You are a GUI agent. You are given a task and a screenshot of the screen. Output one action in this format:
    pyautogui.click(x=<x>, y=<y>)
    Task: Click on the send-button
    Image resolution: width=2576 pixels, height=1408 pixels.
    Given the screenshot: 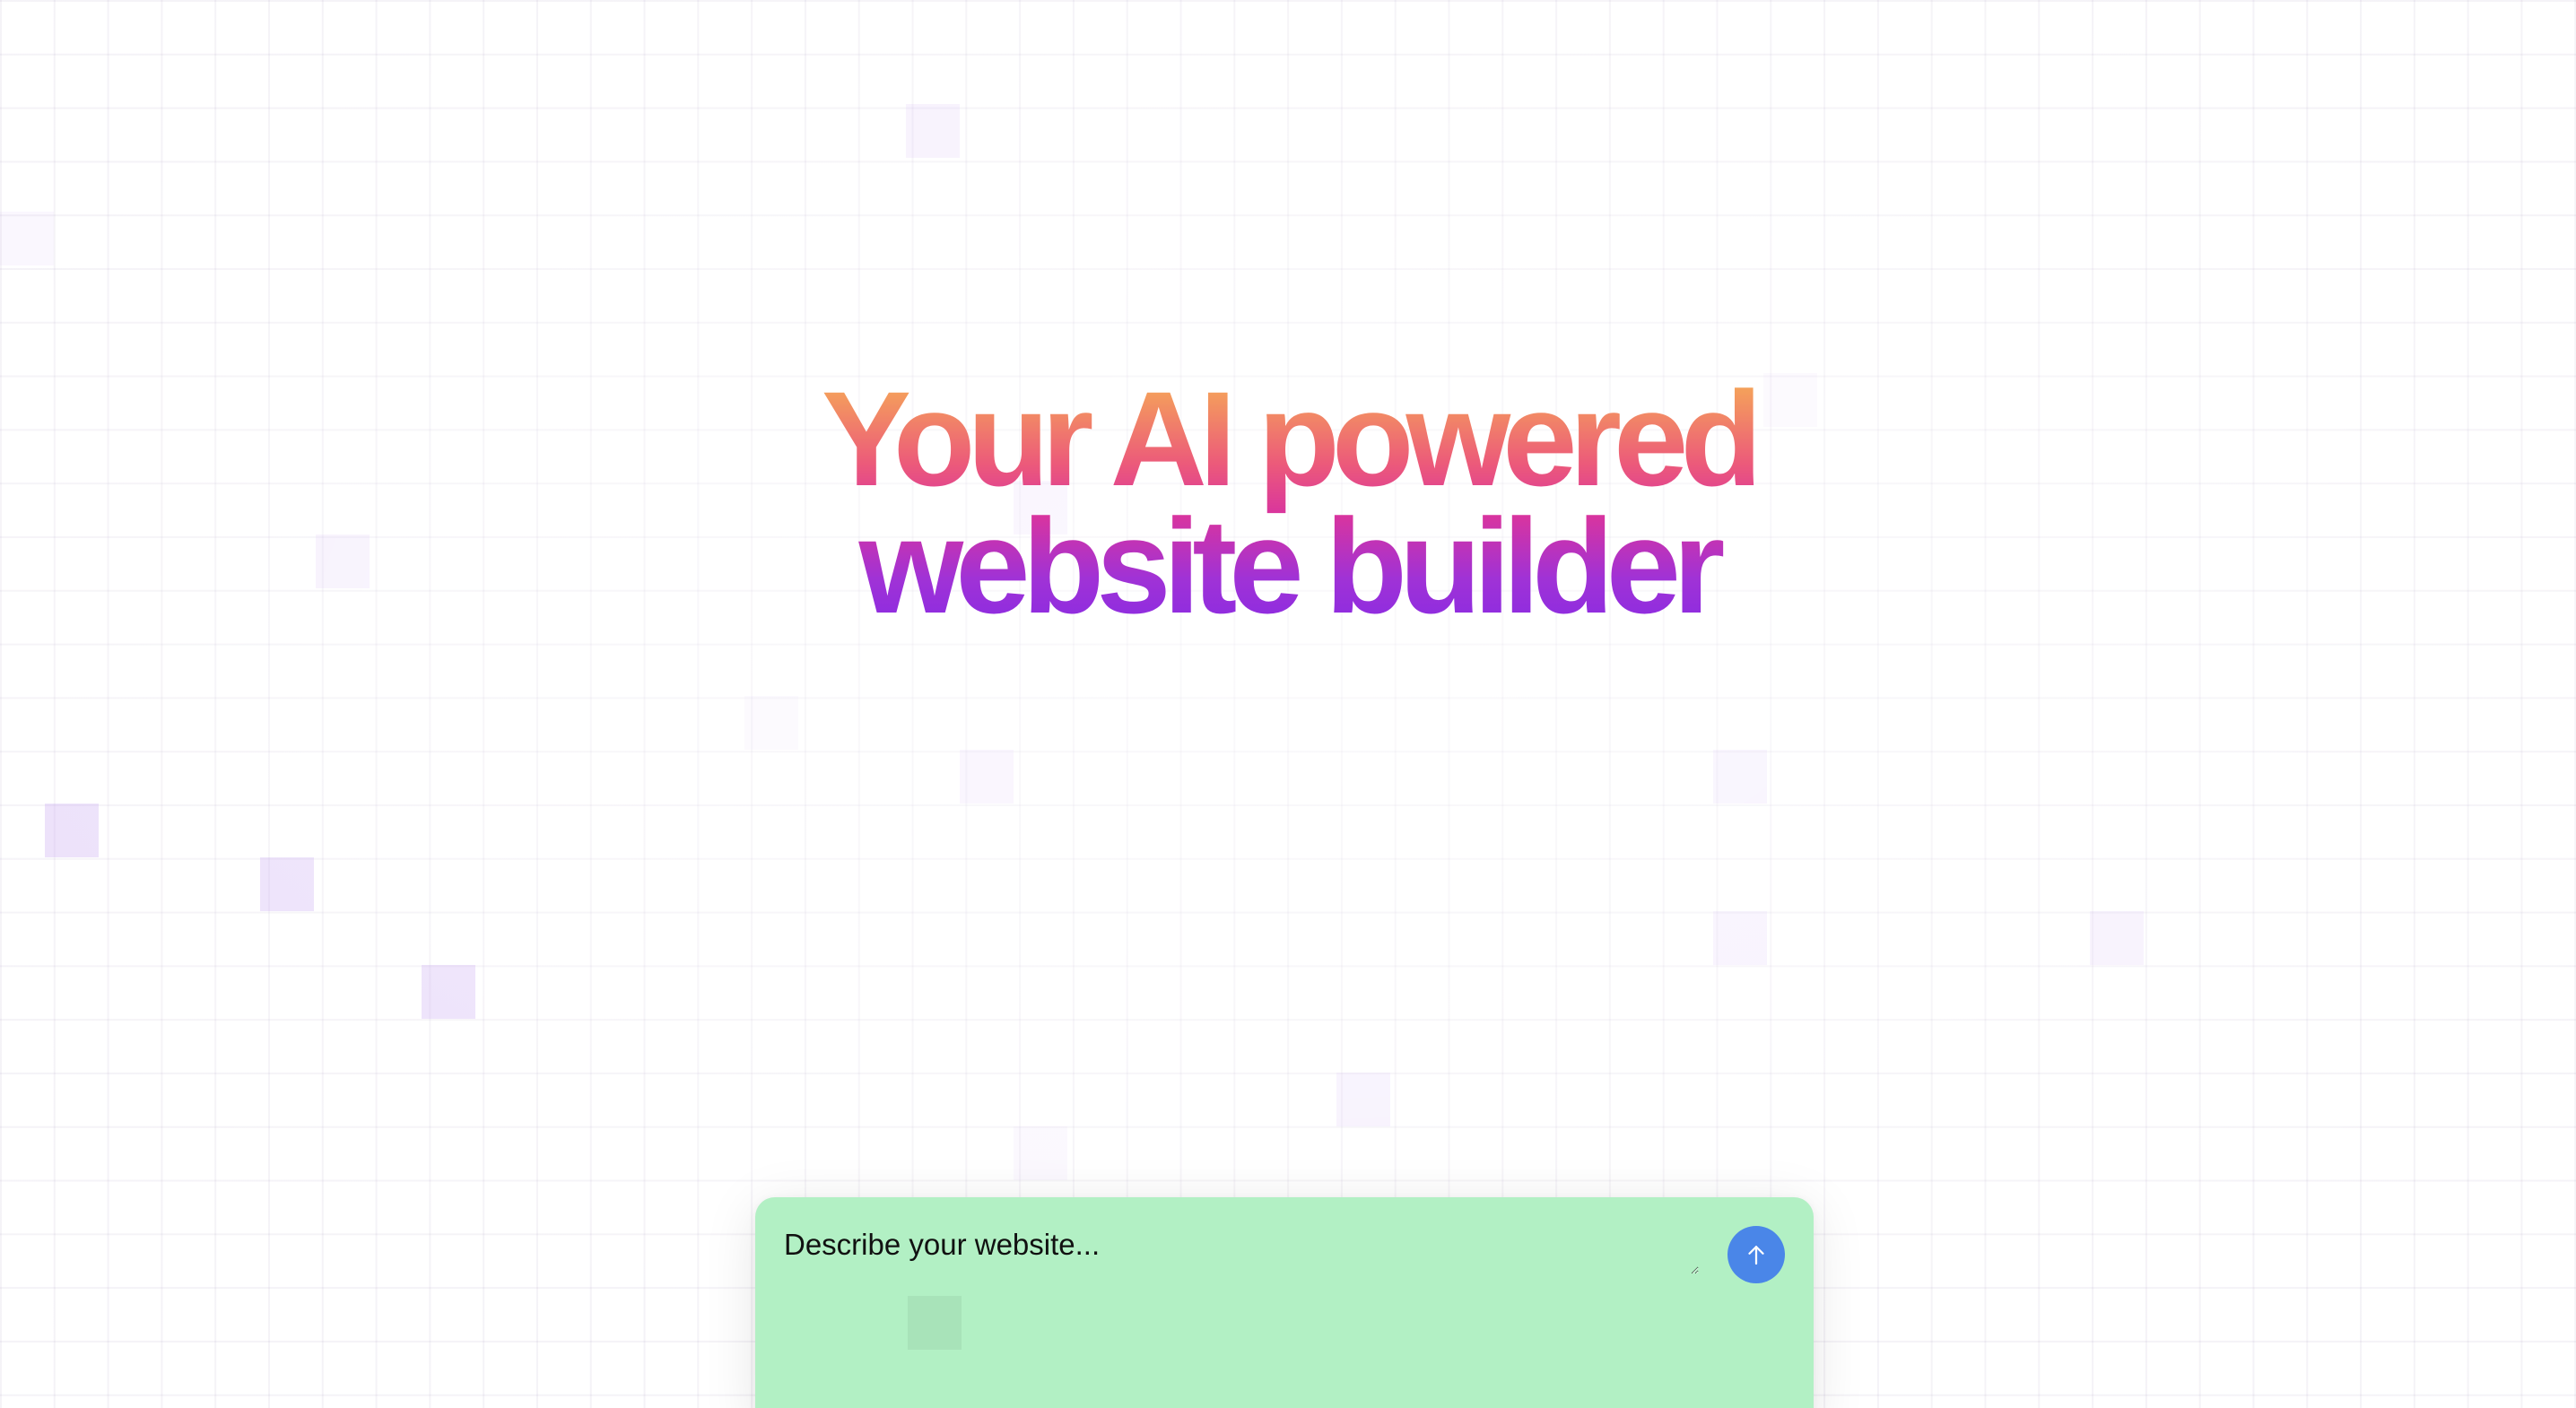 What is the action you would take?
    pyautogui.click(x=1756, y=1254)
    